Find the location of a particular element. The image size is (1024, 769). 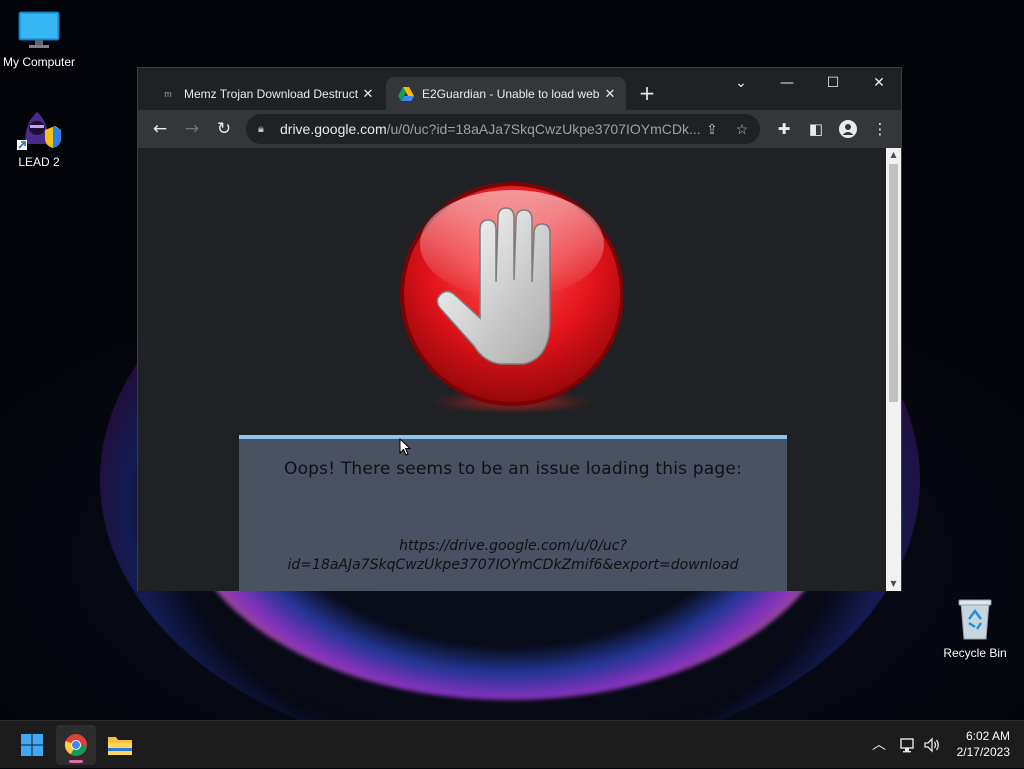

vertical-scrollbar: ▲ ▼ is located at coordinates (893, 369).